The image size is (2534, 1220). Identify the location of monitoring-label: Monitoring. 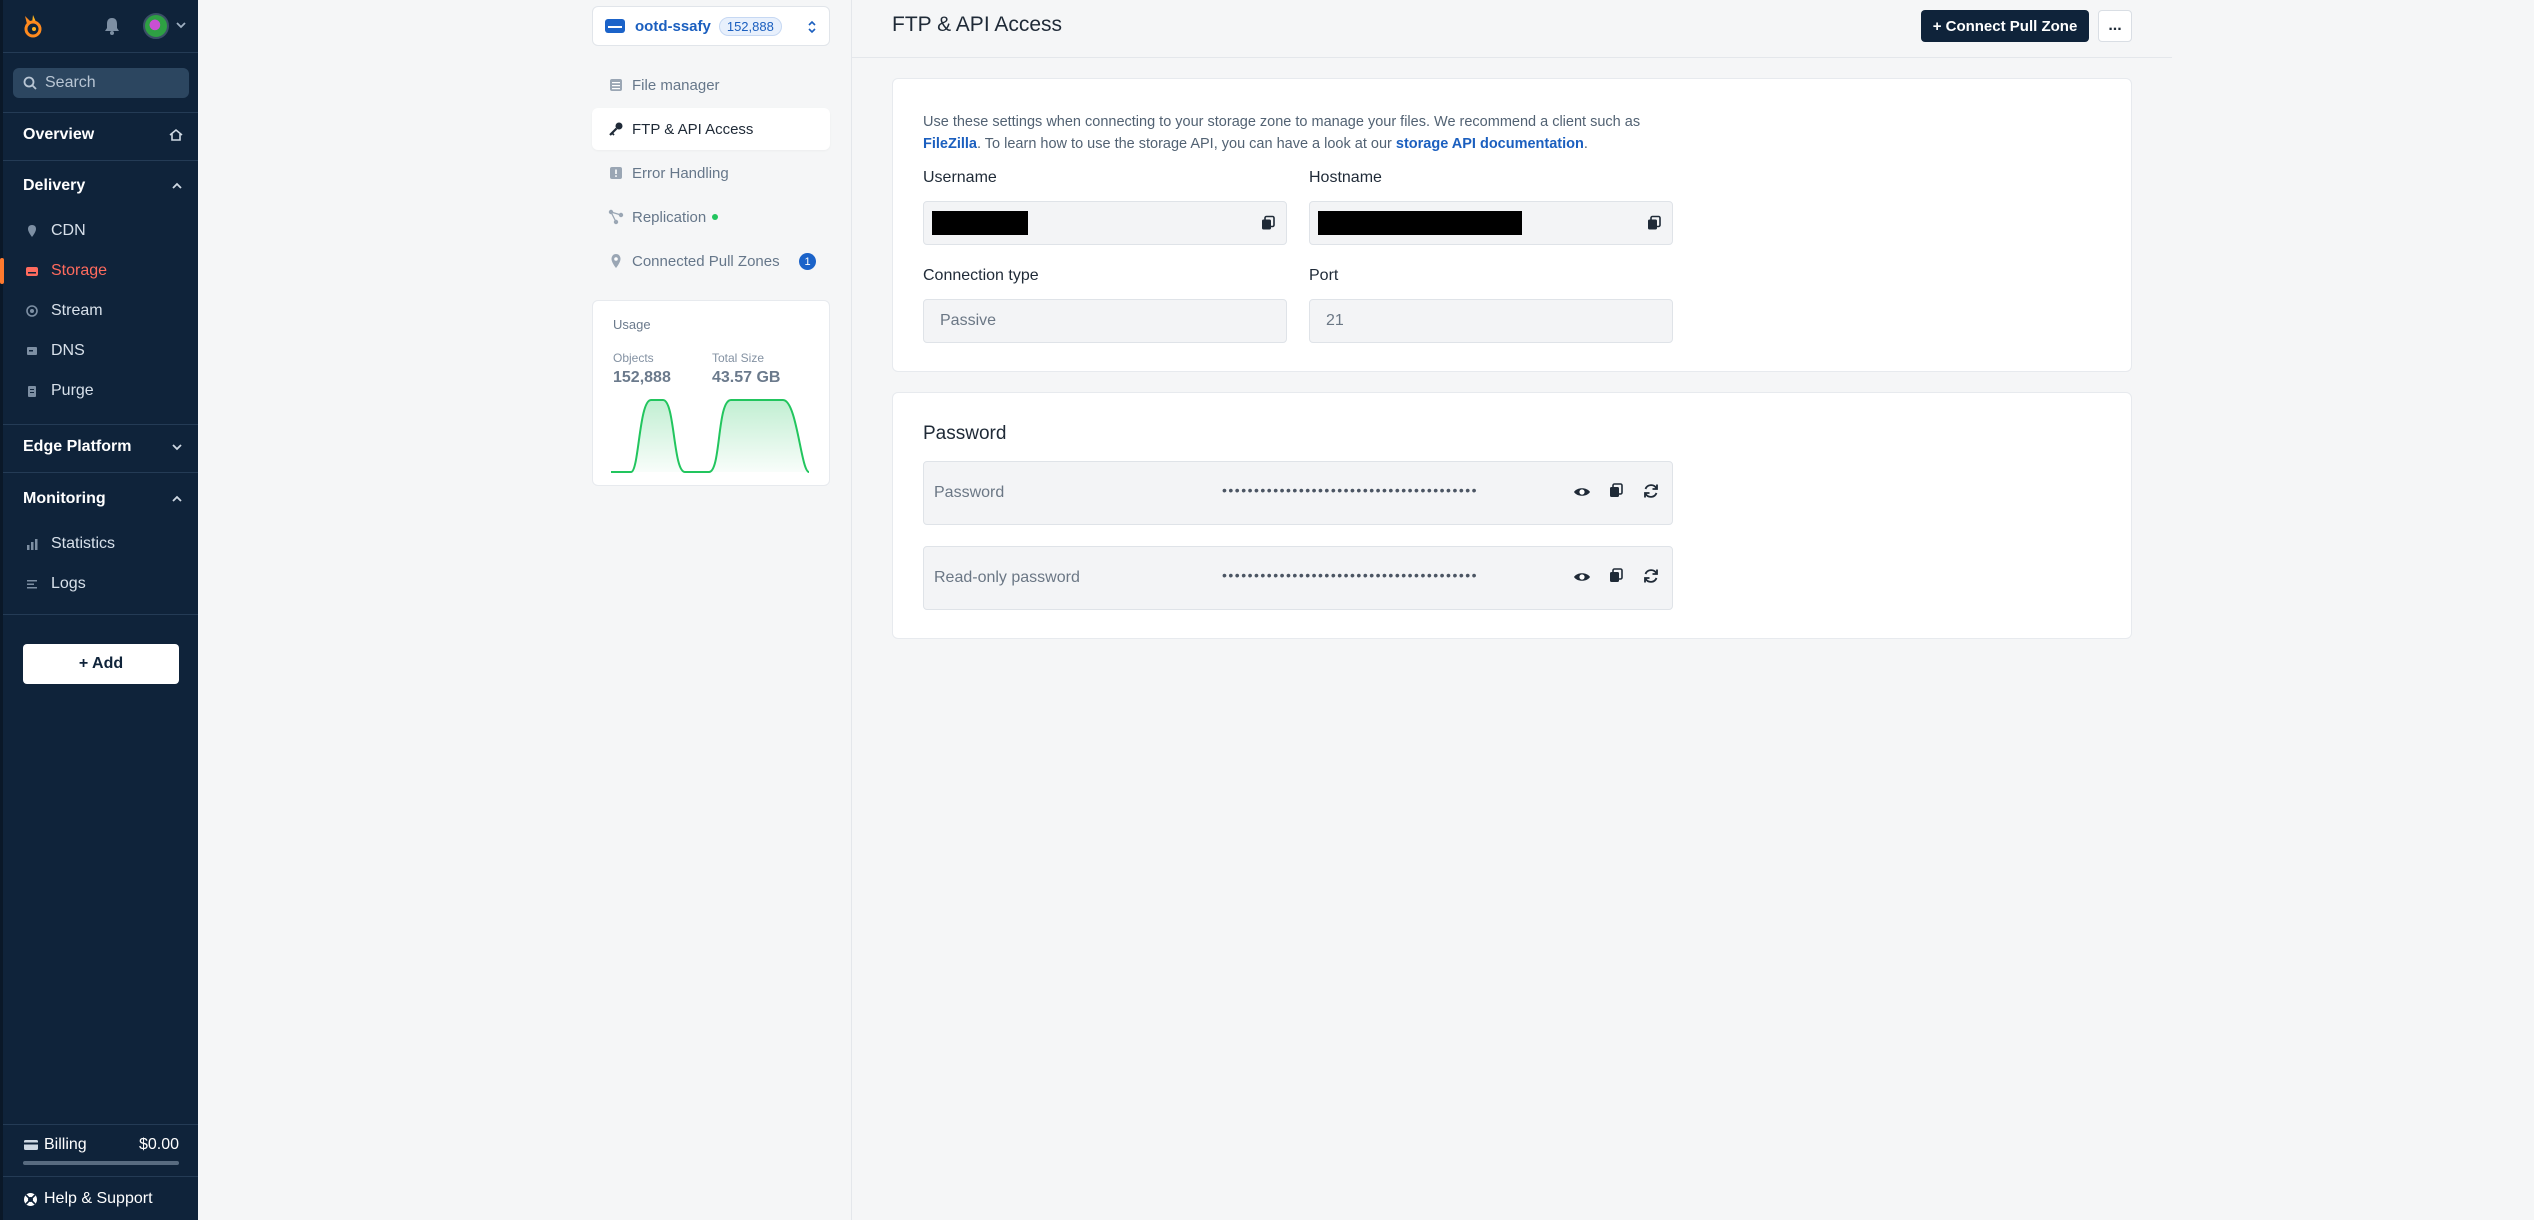
(64, 498).